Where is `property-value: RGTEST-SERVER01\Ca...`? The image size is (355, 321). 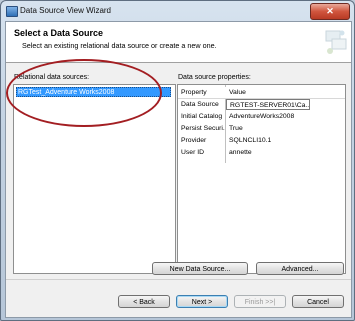
property-value: RGTEST-SERVER01\Ca... is located at coordinates (268, 104).